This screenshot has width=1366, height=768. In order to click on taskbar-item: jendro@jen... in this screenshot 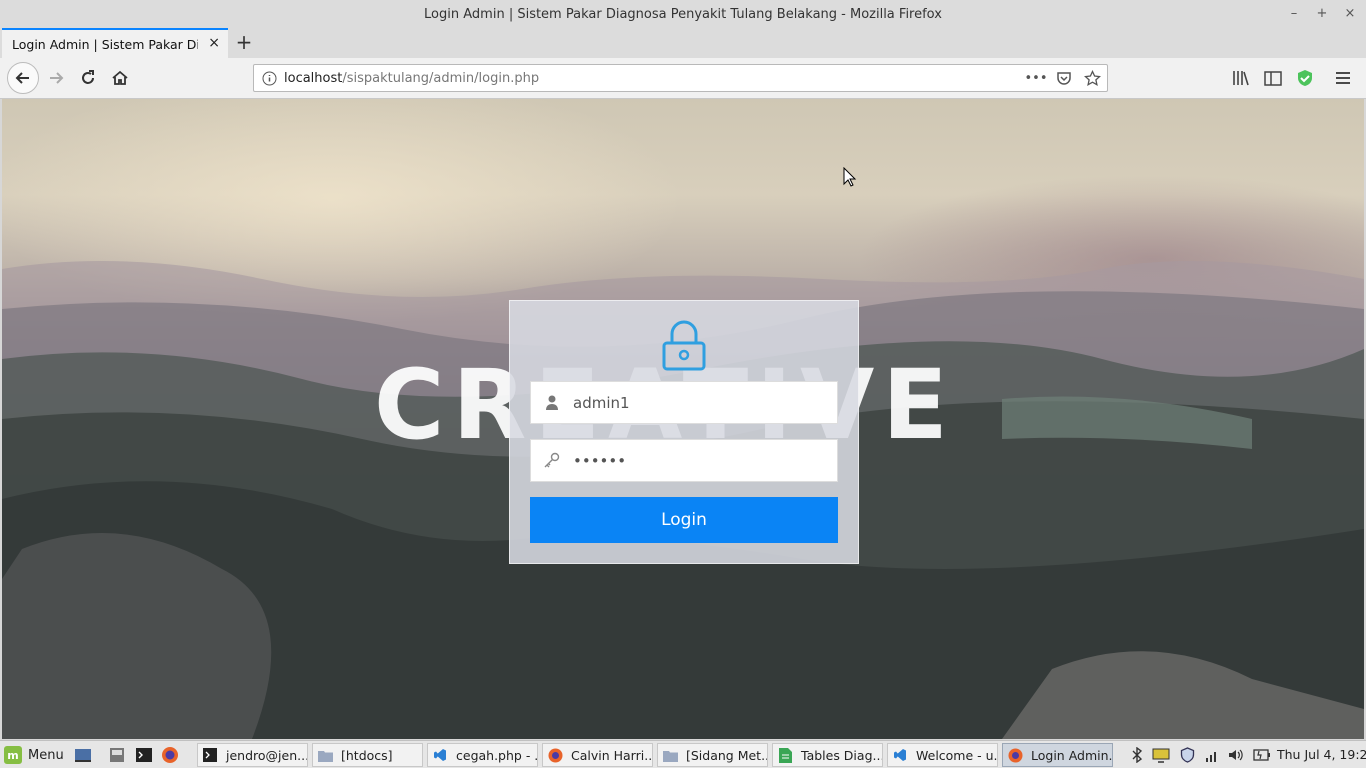, I will do `click(252, 755)`.